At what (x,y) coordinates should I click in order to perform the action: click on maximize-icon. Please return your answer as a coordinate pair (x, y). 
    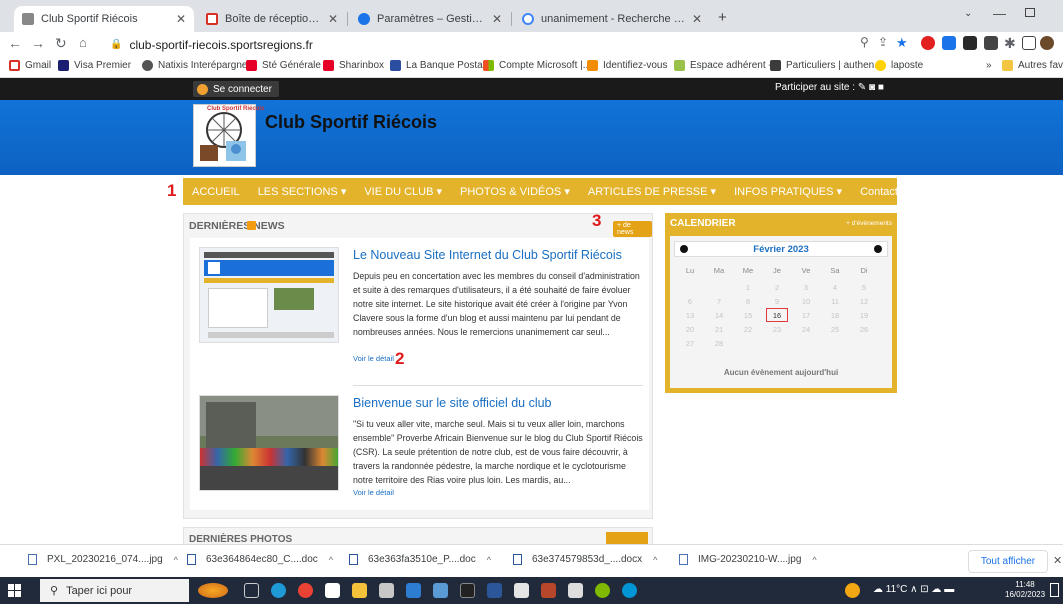
    Looking at the image, I should click on (1030, 12).